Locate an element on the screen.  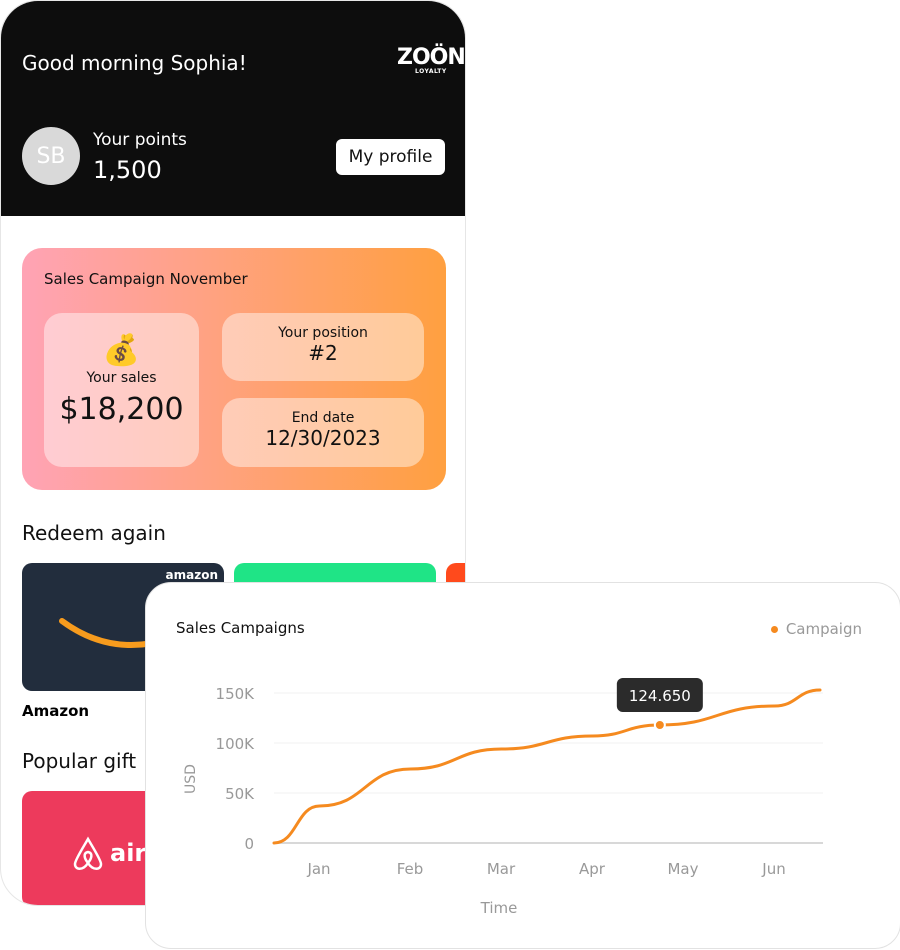
airbnb-icon is located at coordinates (88, 853).